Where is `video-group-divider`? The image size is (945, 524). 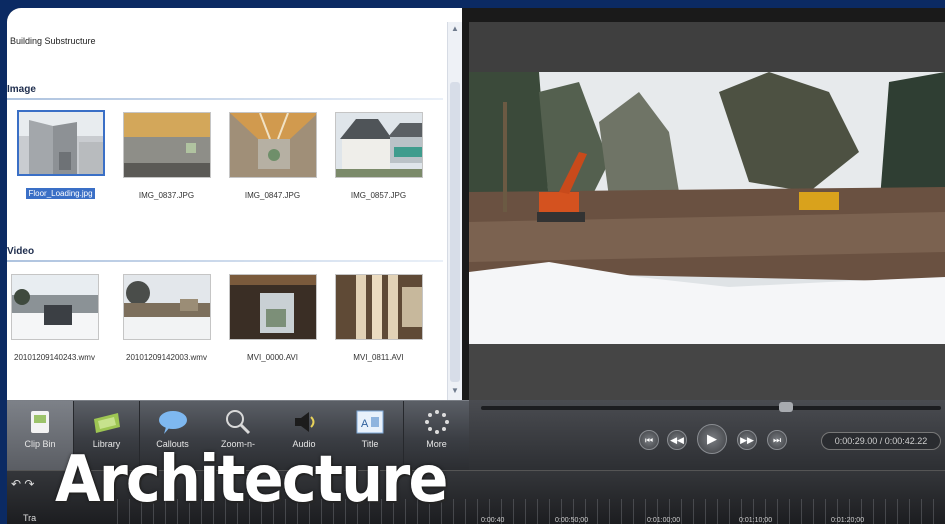
video-group-divider is located at coordinates (225, 261).